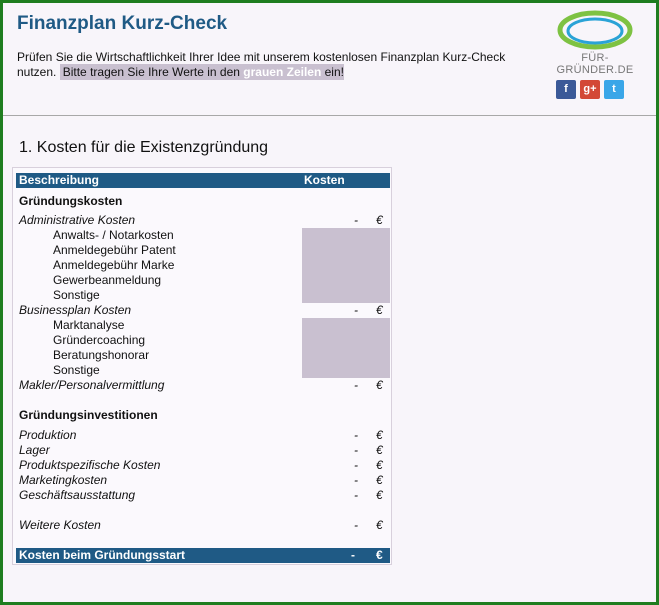 The height and width of the screenshot is (605, 659). Describe the element at coordinates (203, 201) in the screenshot. I see `group-title-row: Gründungskosten` at that location.